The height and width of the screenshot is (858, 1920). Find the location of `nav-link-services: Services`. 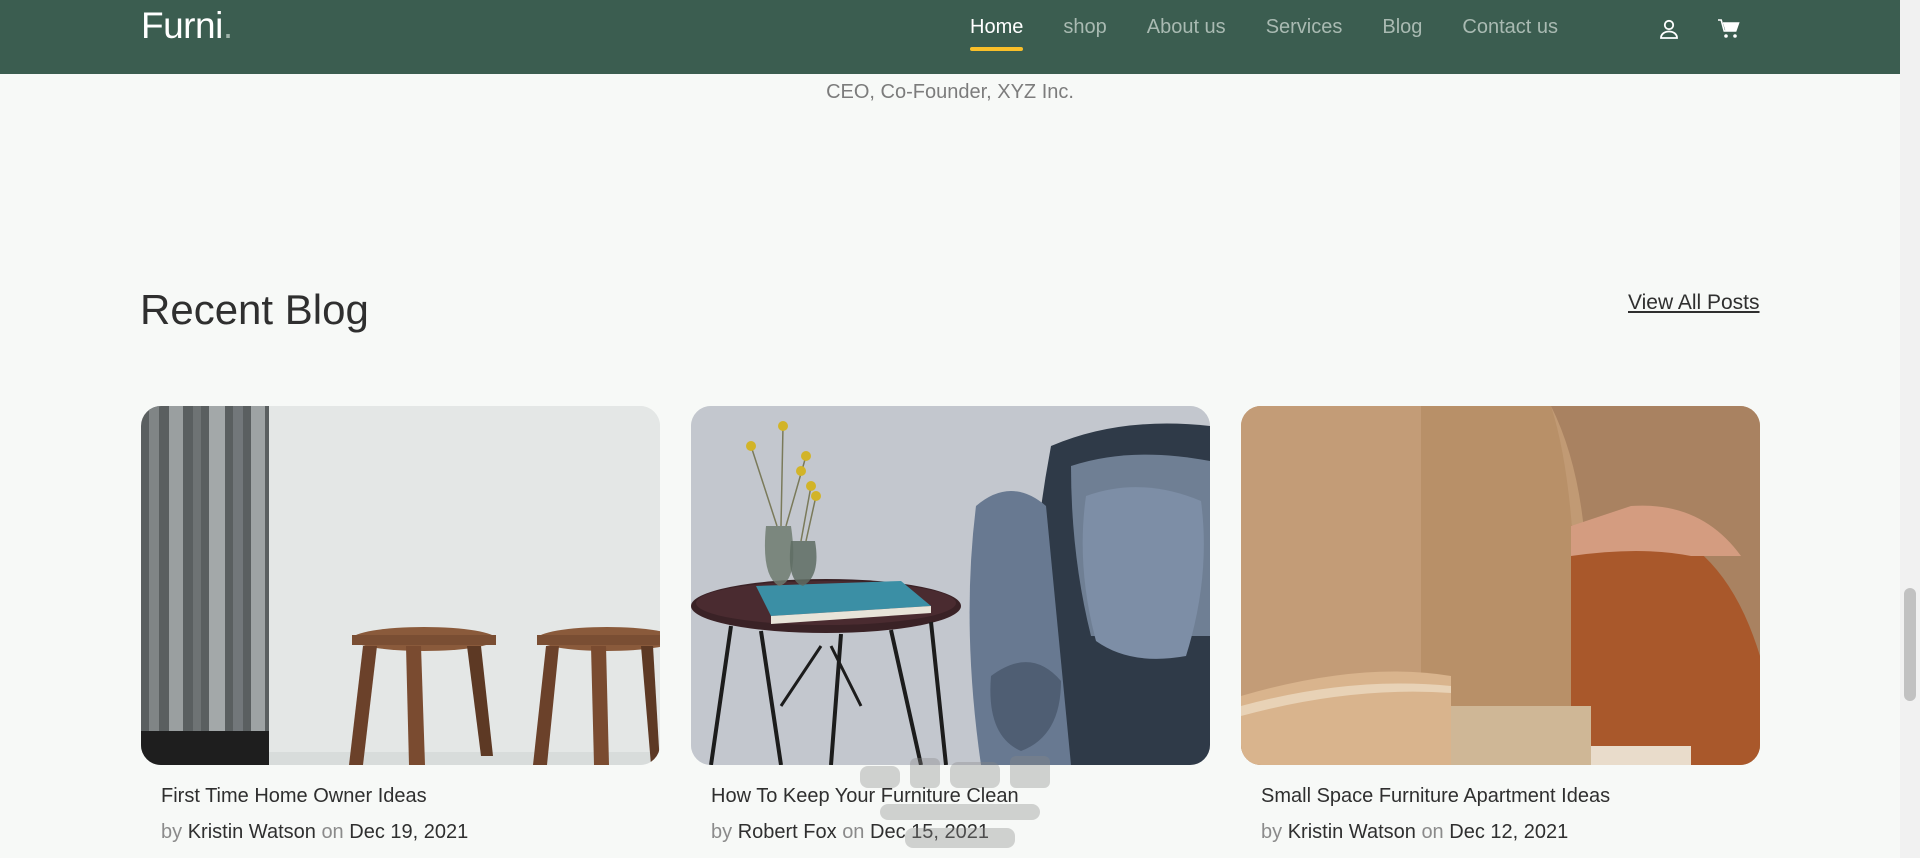

nav-link-services: Services is located at coordinates (1304, 19).